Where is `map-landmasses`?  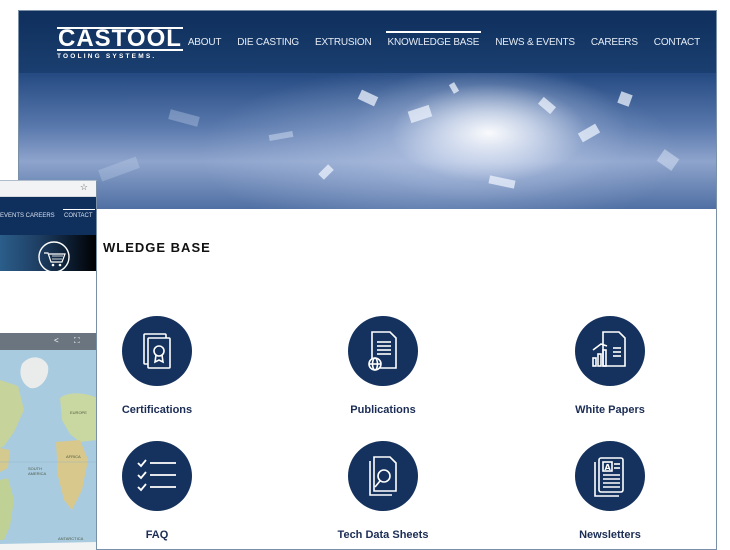 map-landmasses is located at coordinates (48, 453).